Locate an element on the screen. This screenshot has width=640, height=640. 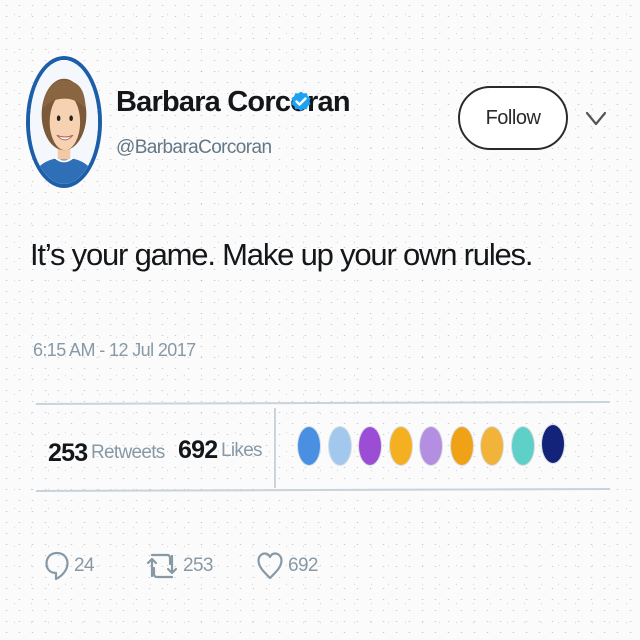
tweet-text: It’s your game. Make up your own rules. is located at coordinates (281, 254).